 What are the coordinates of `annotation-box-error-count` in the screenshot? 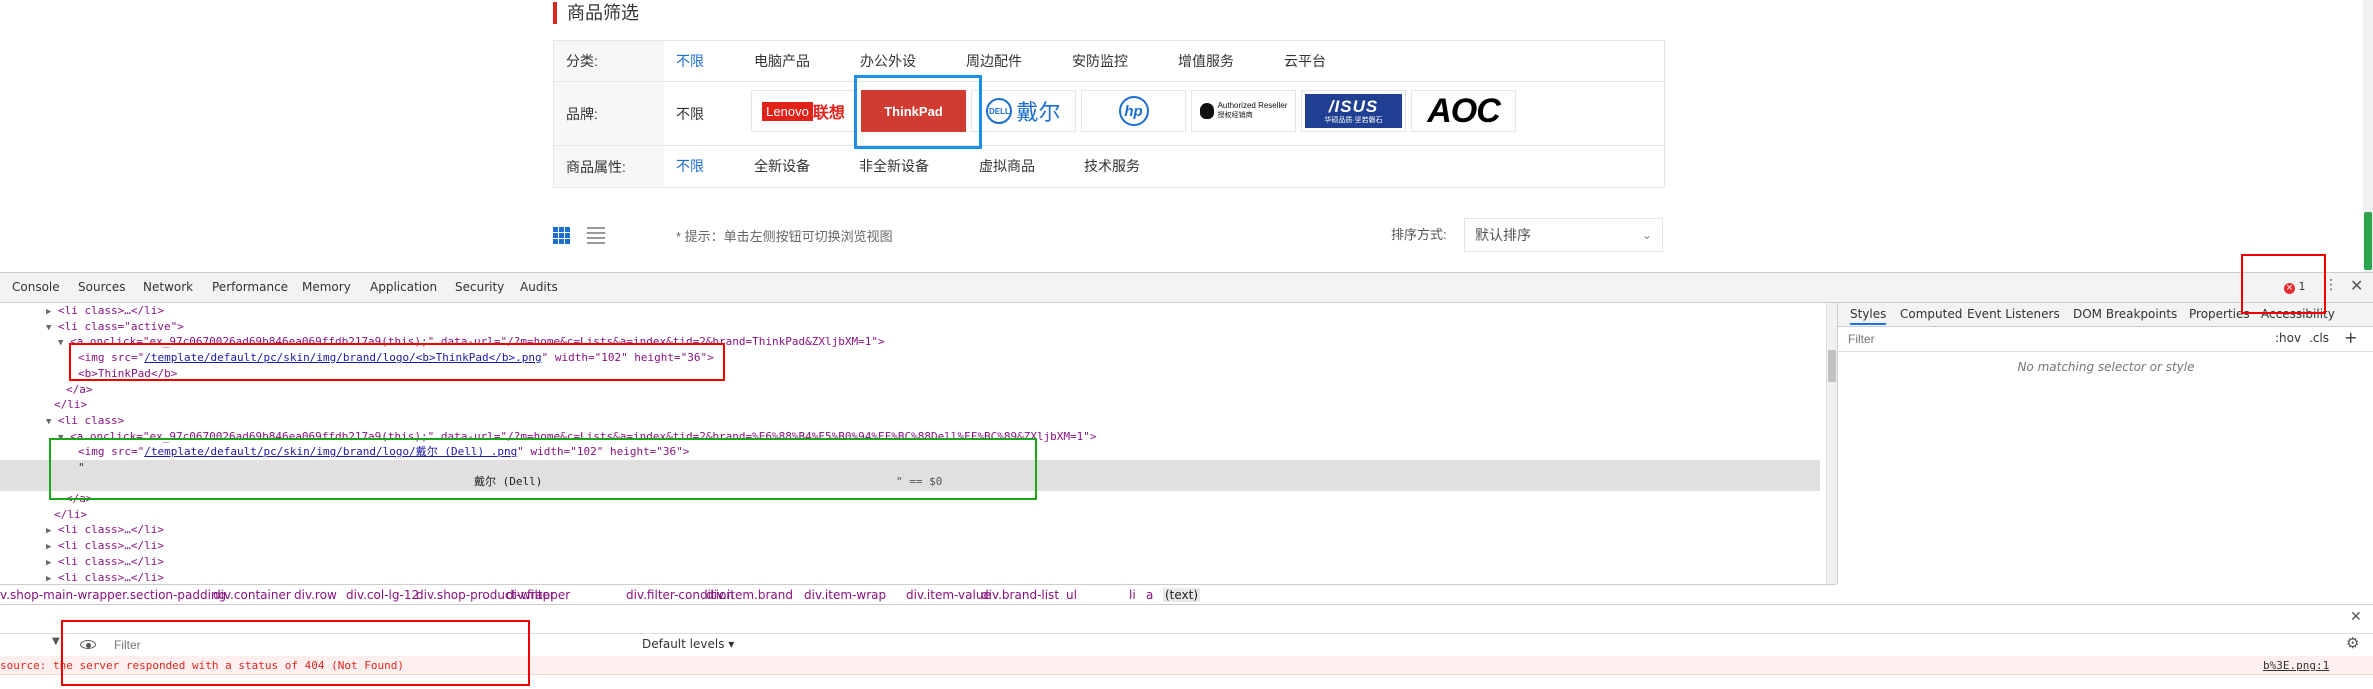 It's located at (2283, 284).